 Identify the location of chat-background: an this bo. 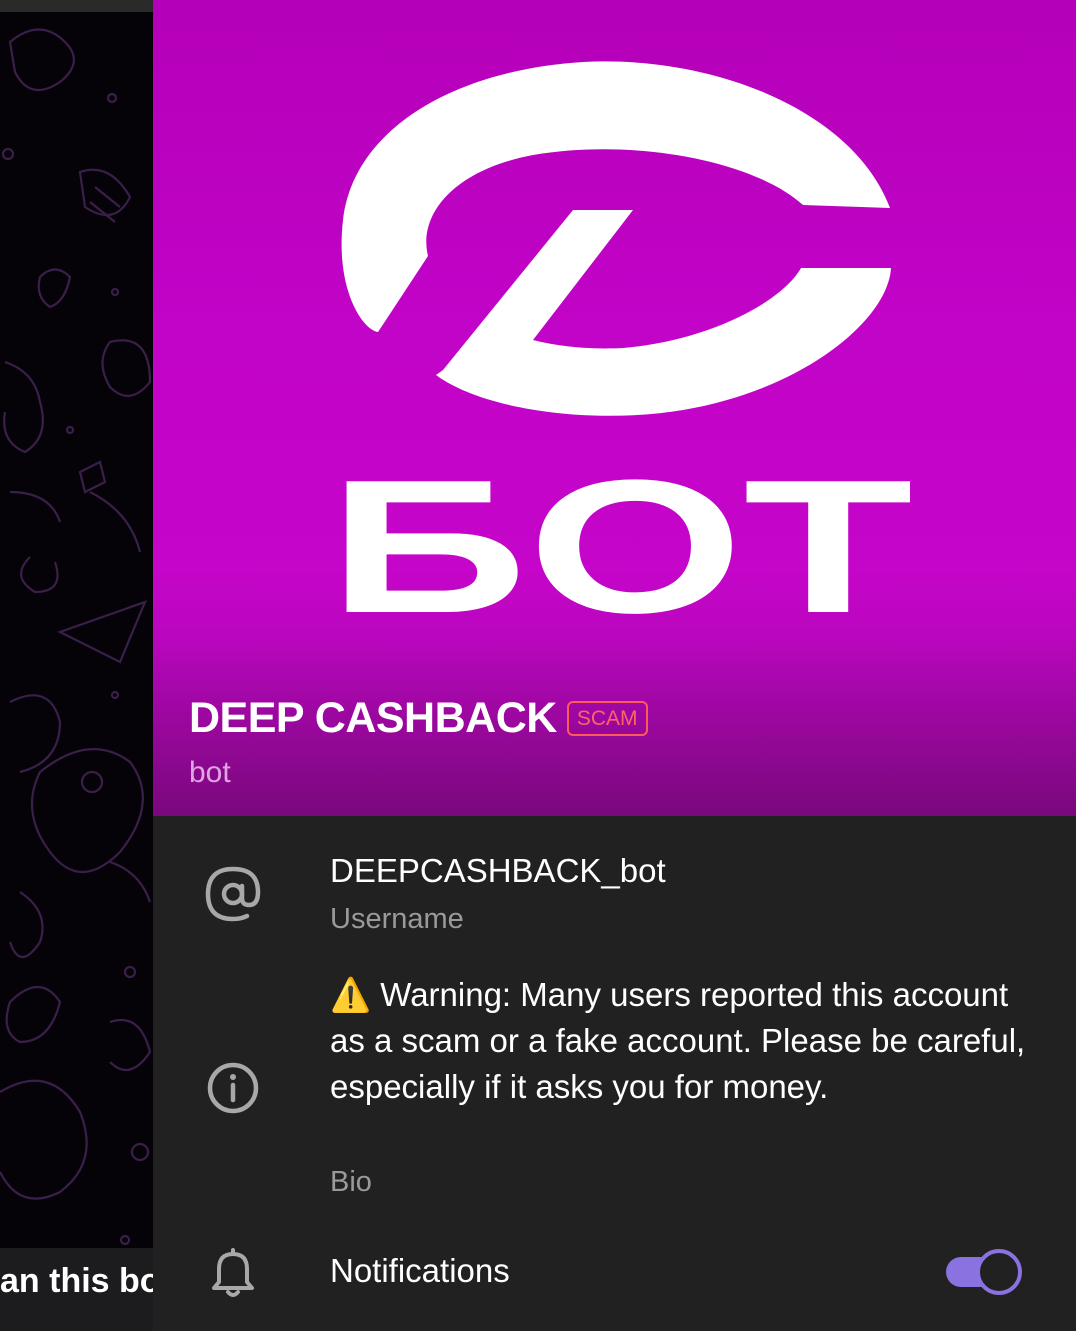
(76, 665).